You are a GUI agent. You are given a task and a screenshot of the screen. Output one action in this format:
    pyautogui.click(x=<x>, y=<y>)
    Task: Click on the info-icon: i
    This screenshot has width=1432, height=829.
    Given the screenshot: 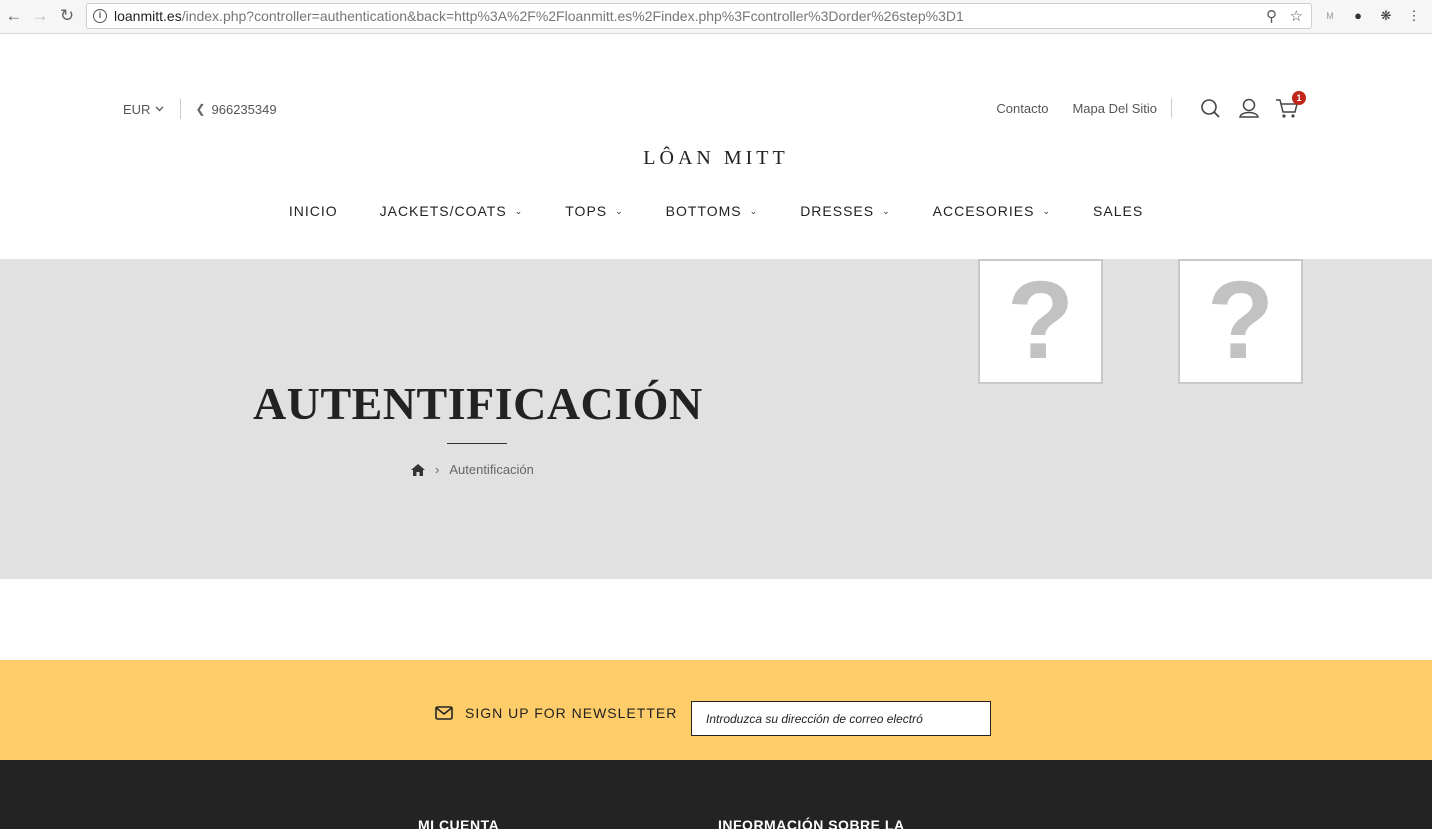 What is the action you would take?
    pyautogui.click(x=100, y=16)
    